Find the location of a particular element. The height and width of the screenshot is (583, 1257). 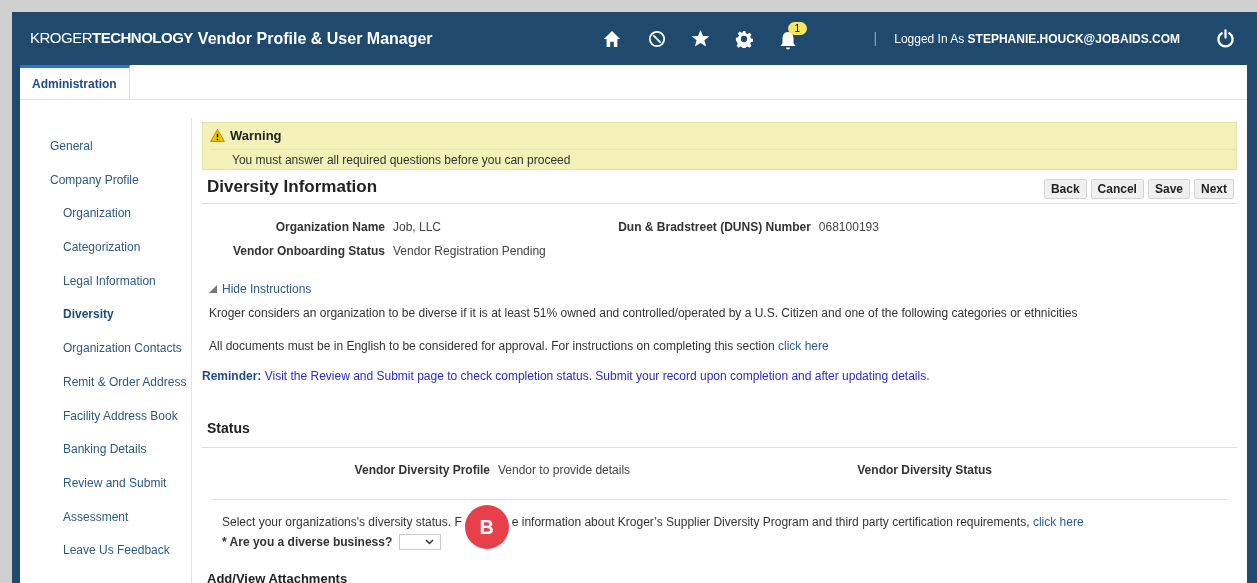

sidebar-item: Leave Us Feedback is located at coordinates (116, 550).